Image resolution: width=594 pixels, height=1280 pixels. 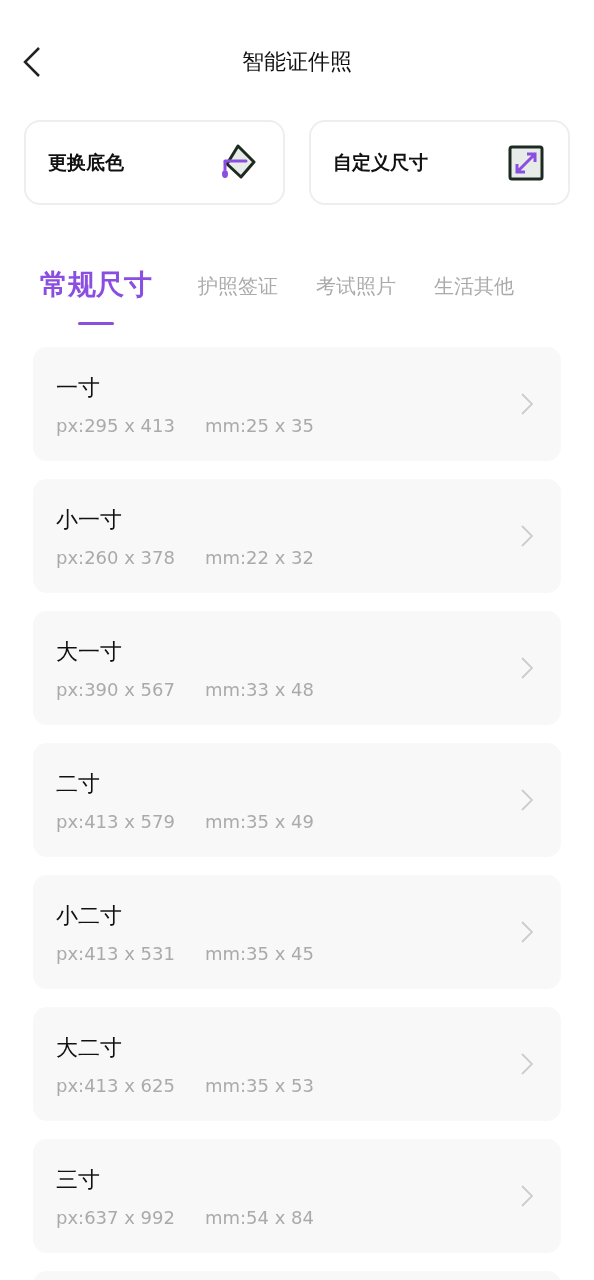 What do you see at coordinates (115, 689) in the screenshot?
I see `pixel-size: px:390 x 567` at bounding box center [115, 689].